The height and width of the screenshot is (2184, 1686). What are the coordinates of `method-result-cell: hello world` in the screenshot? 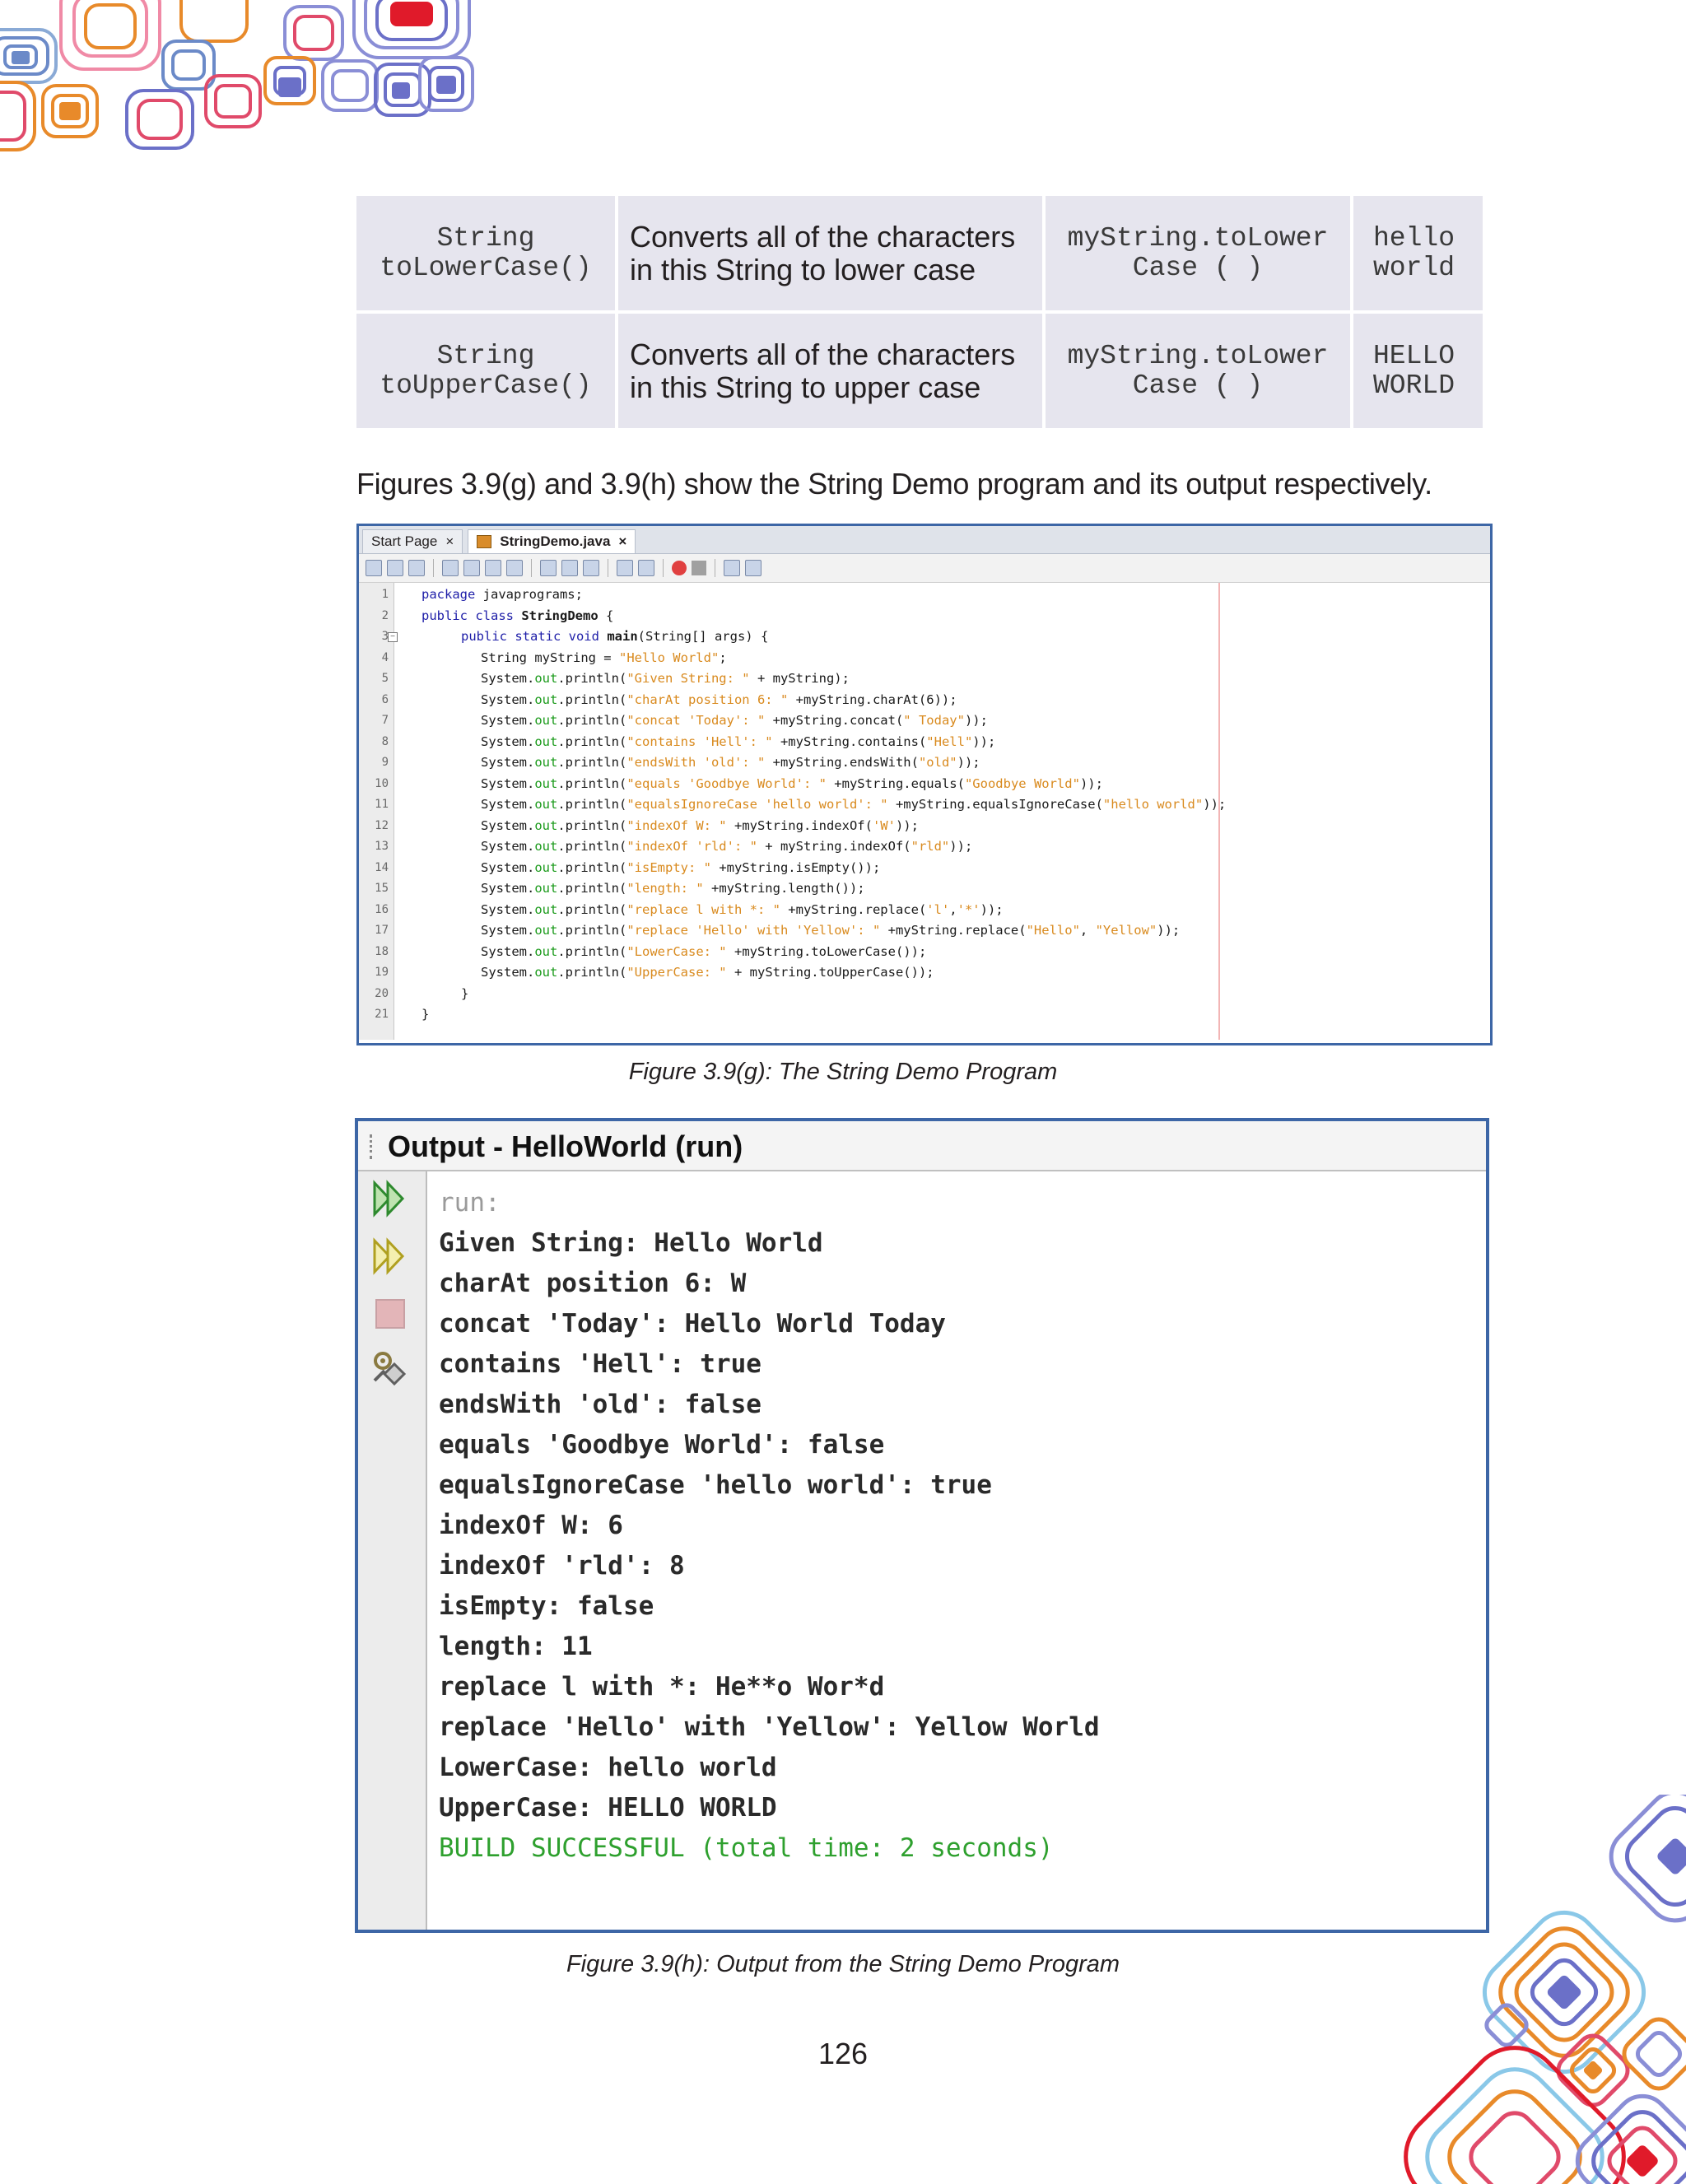 It's located at (1418, 253).